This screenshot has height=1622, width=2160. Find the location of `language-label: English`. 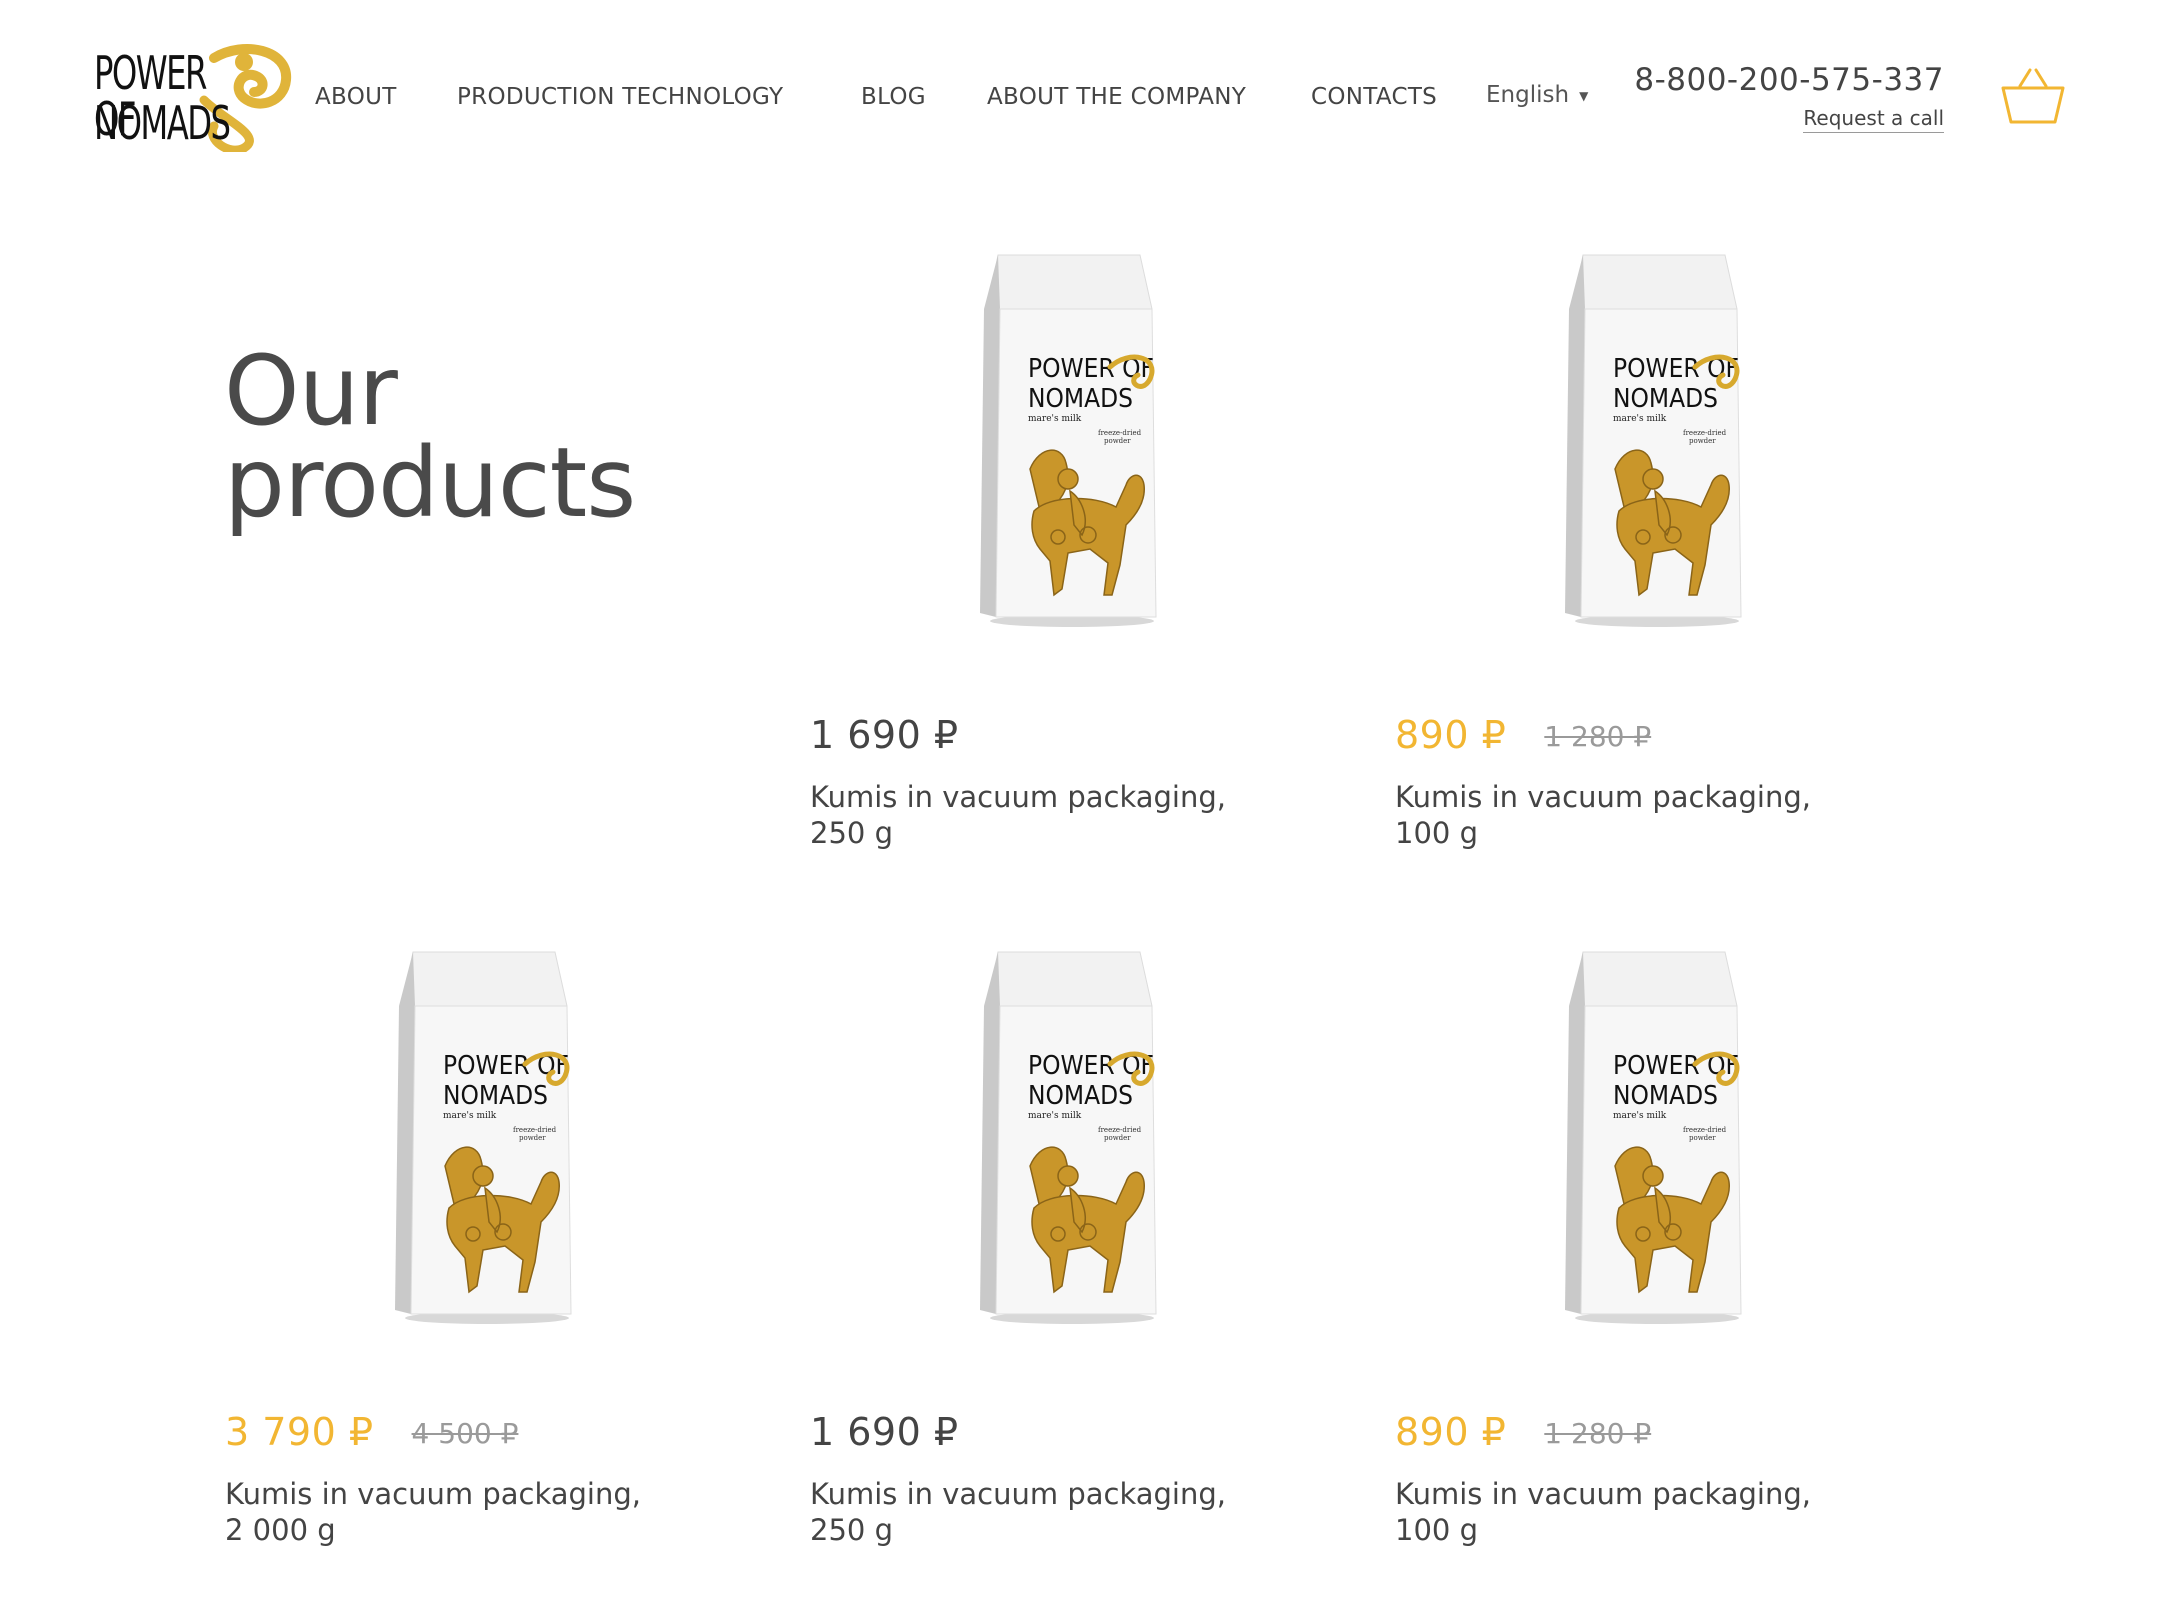

language-label: English is located at coordinates (1528, 95).